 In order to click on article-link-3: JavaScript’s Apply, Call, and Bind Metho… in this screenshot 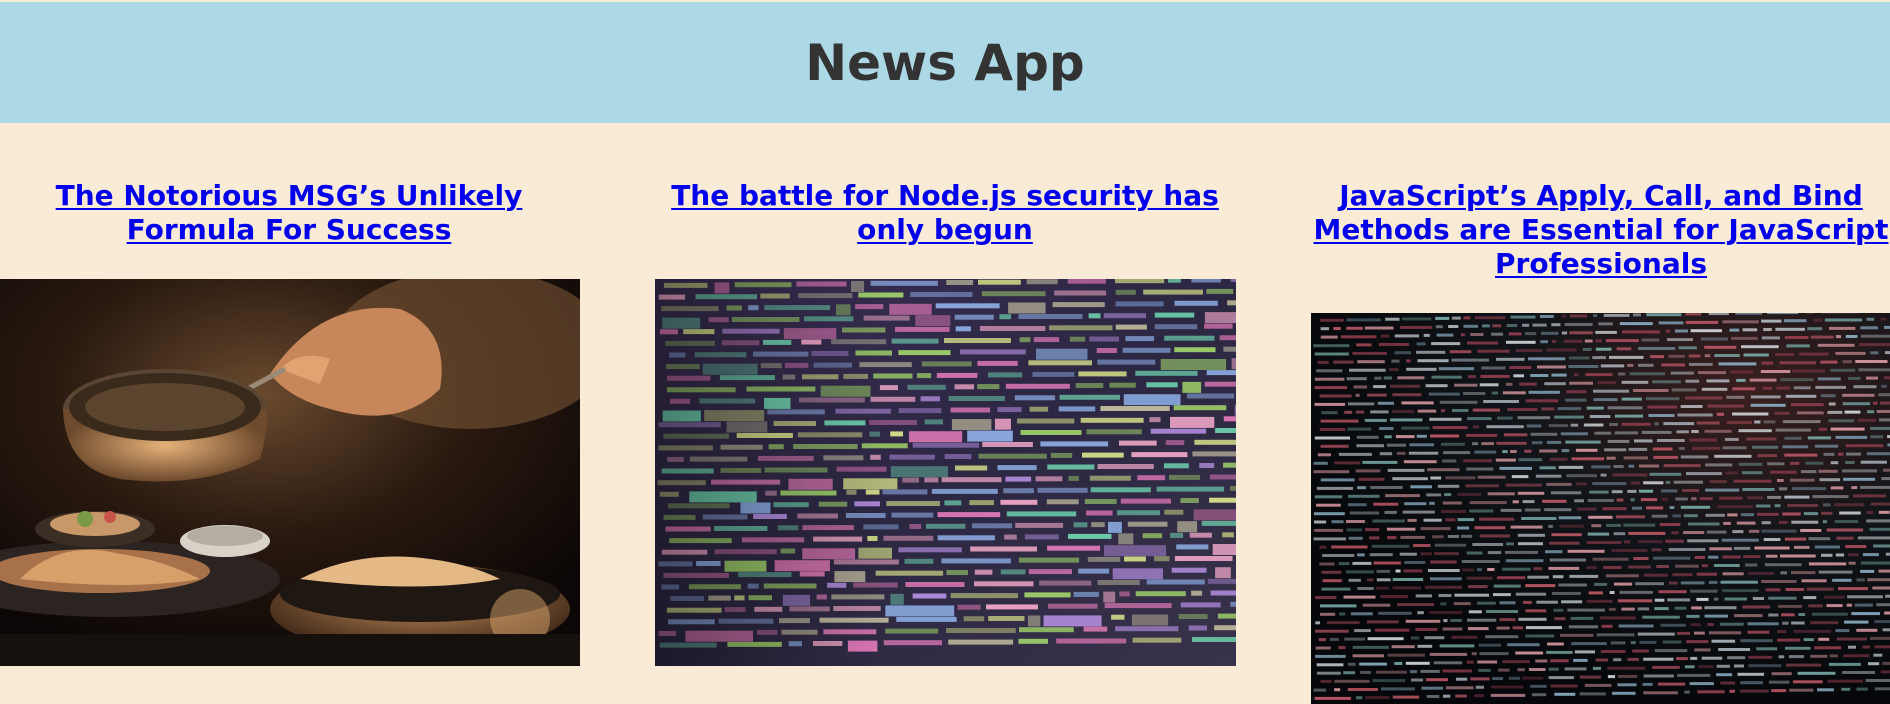, I will do `click(1601, 229)`.